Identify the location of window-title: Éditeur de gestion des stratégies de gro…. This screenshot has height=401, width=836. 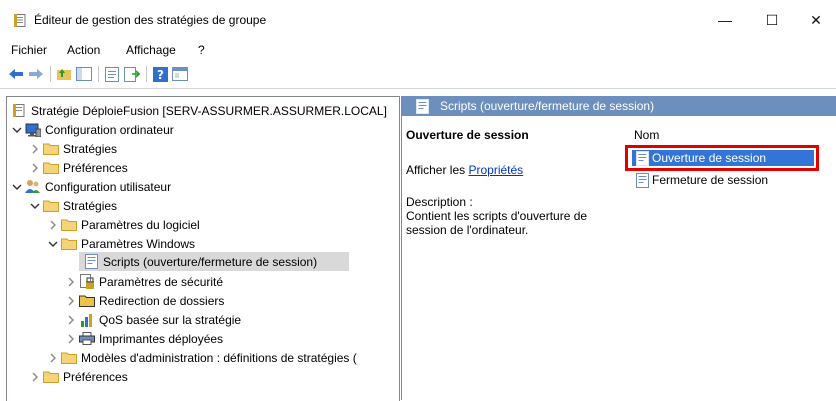
(150, 20).